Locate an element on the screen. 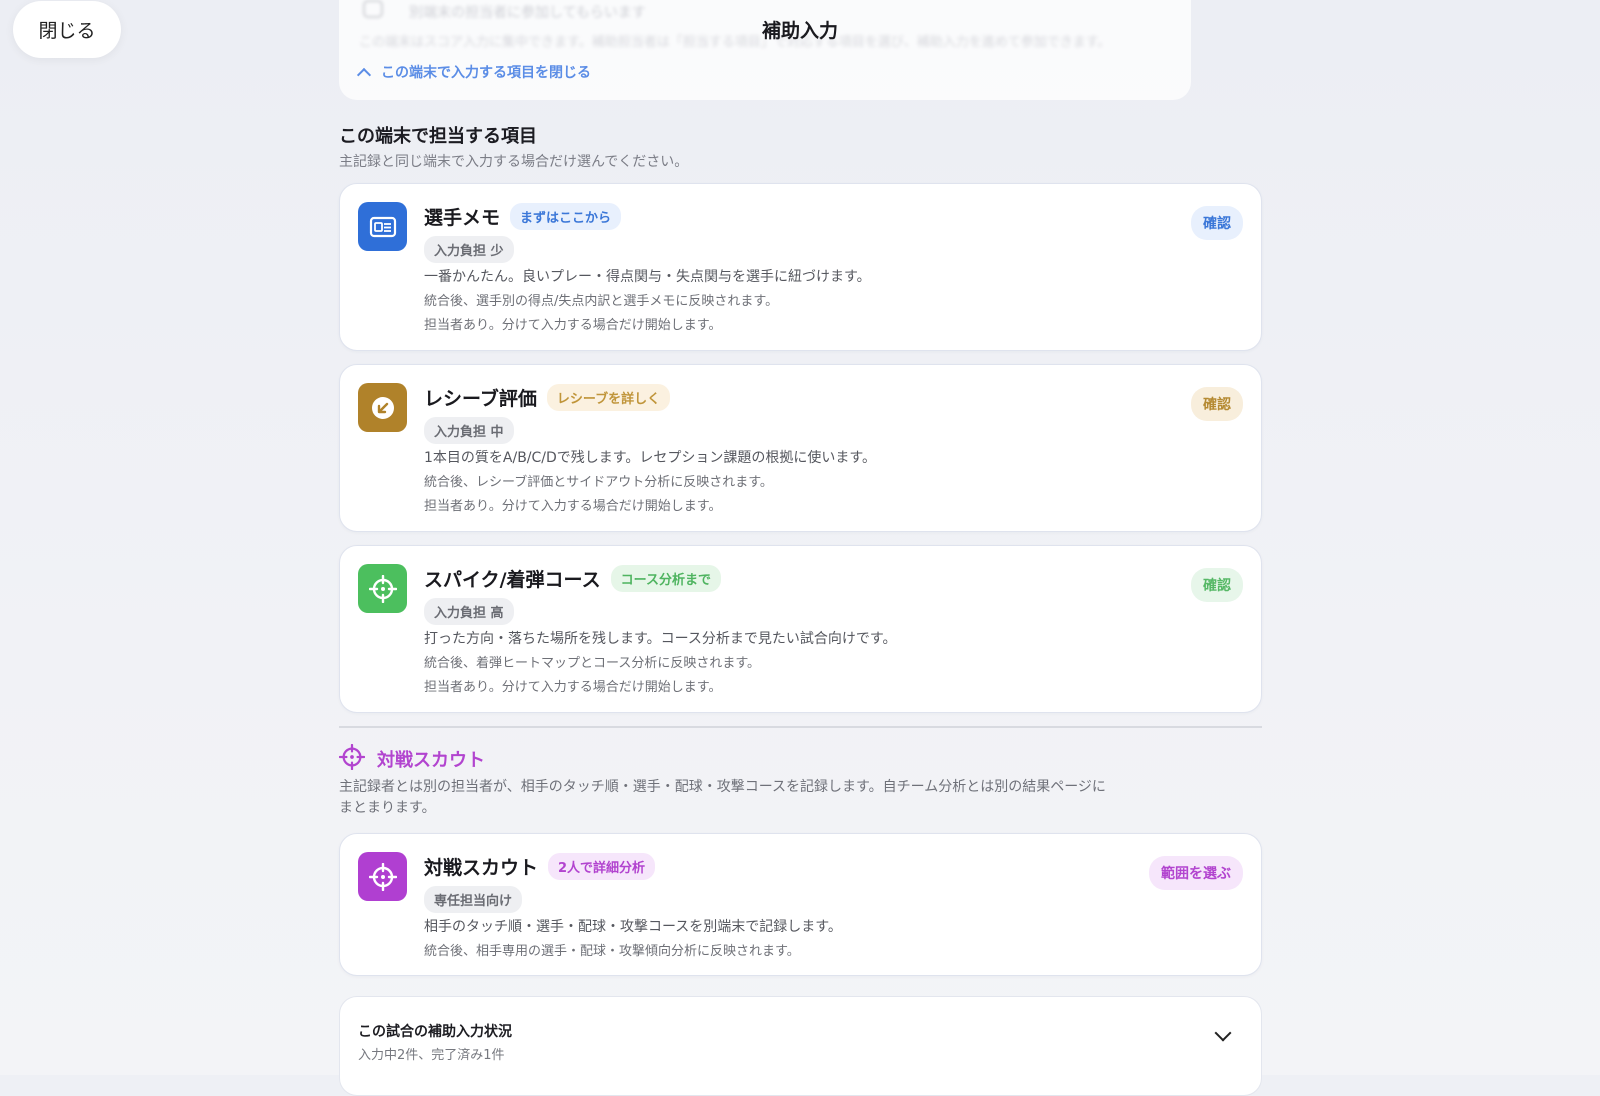  scout-heading-label: 対戦スカウト is located at coordinates (431, 759).